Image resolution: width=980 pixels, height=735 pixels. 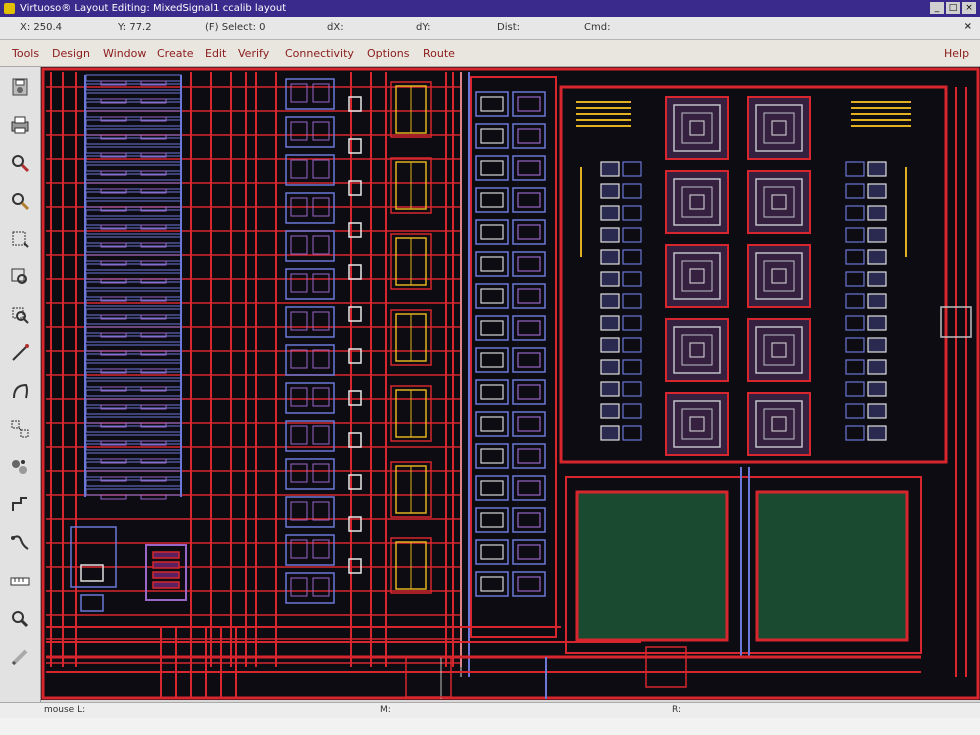 What do you see at coordinates (25, 53) in the screenshot?
I see `menu-tools: Tools` at bounding box center [25, 53].